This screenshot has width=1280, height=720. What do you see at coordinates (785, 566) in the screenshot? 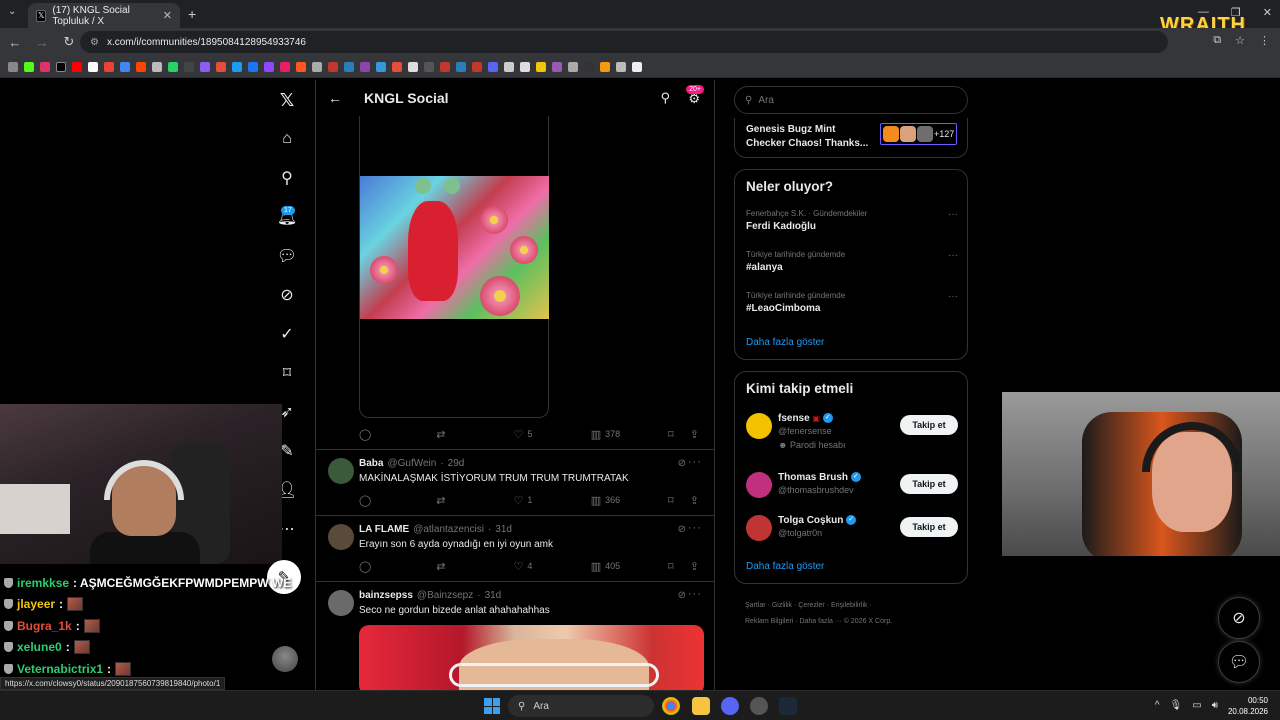
I see `show-more-follow-link: Daha fazla göster` at bounding box center [785, 566].